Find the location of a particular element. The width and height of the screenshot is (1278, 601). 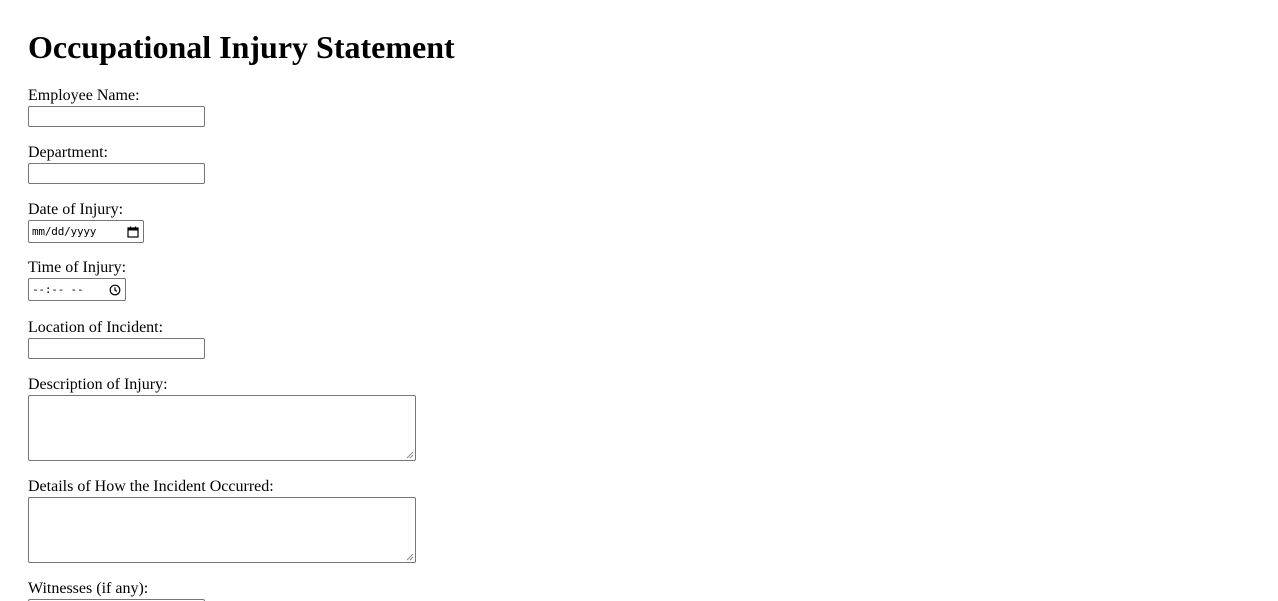

date-placeholder: mm/dd/yyyy is located at coordinates (64, 231).